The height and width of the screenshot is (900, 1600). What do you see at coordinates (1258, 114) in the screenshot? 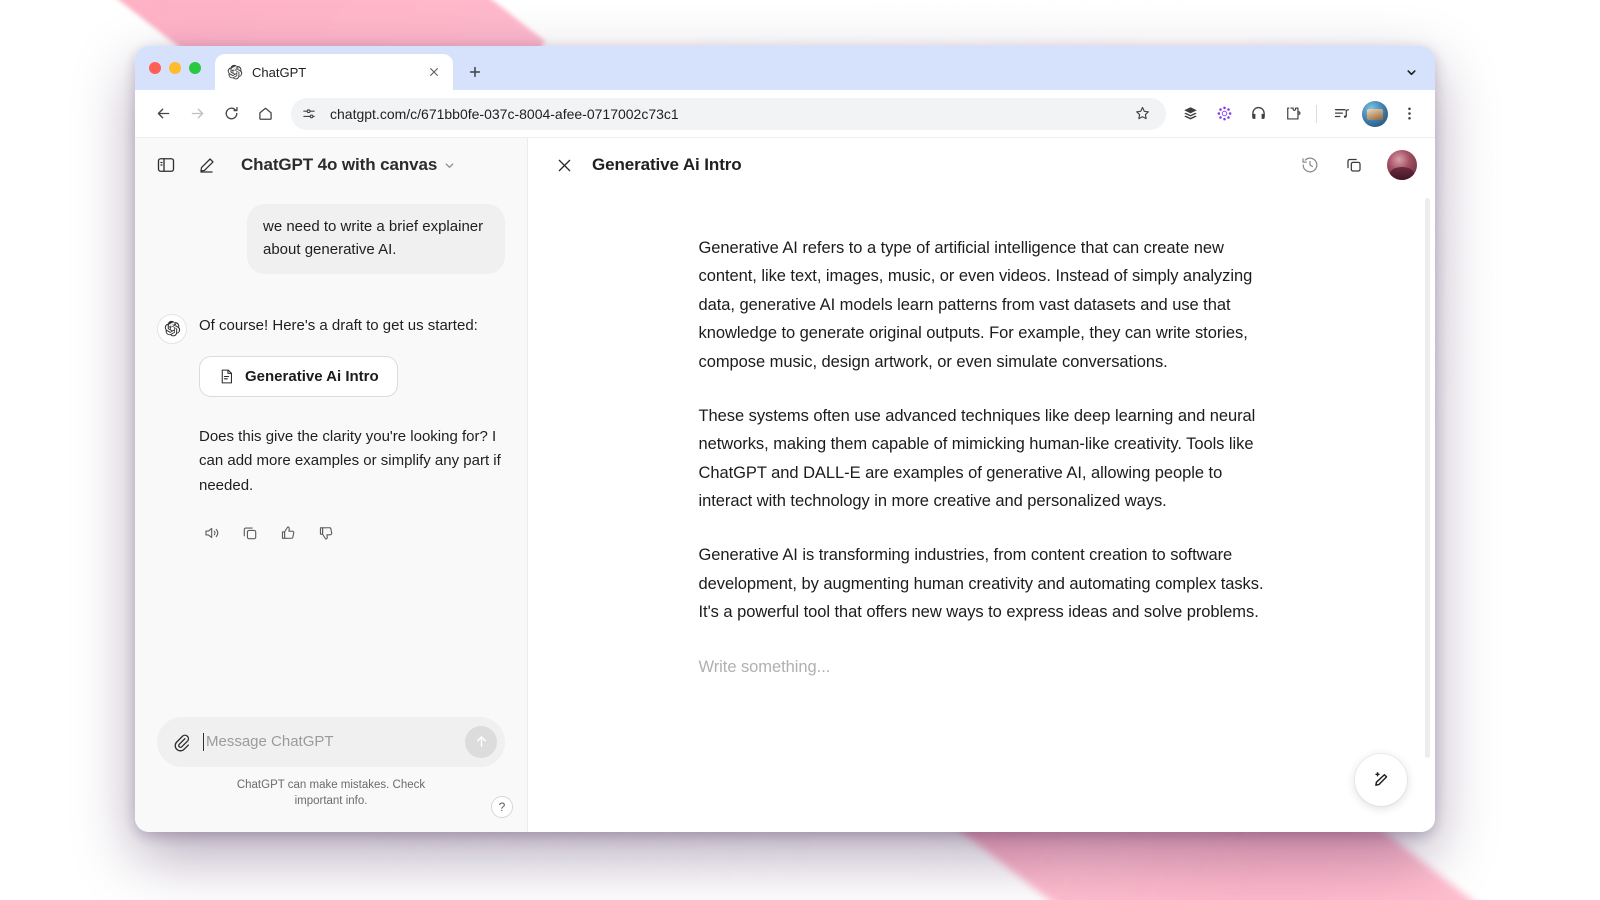
I see `headphones-icon` at bounding box center [1258, 114].